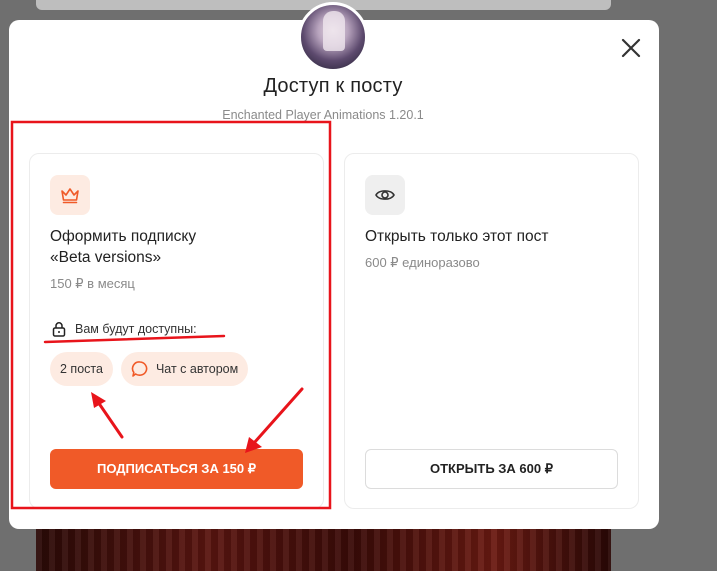  I want to click on crown-icon-box, so click(70, 195).